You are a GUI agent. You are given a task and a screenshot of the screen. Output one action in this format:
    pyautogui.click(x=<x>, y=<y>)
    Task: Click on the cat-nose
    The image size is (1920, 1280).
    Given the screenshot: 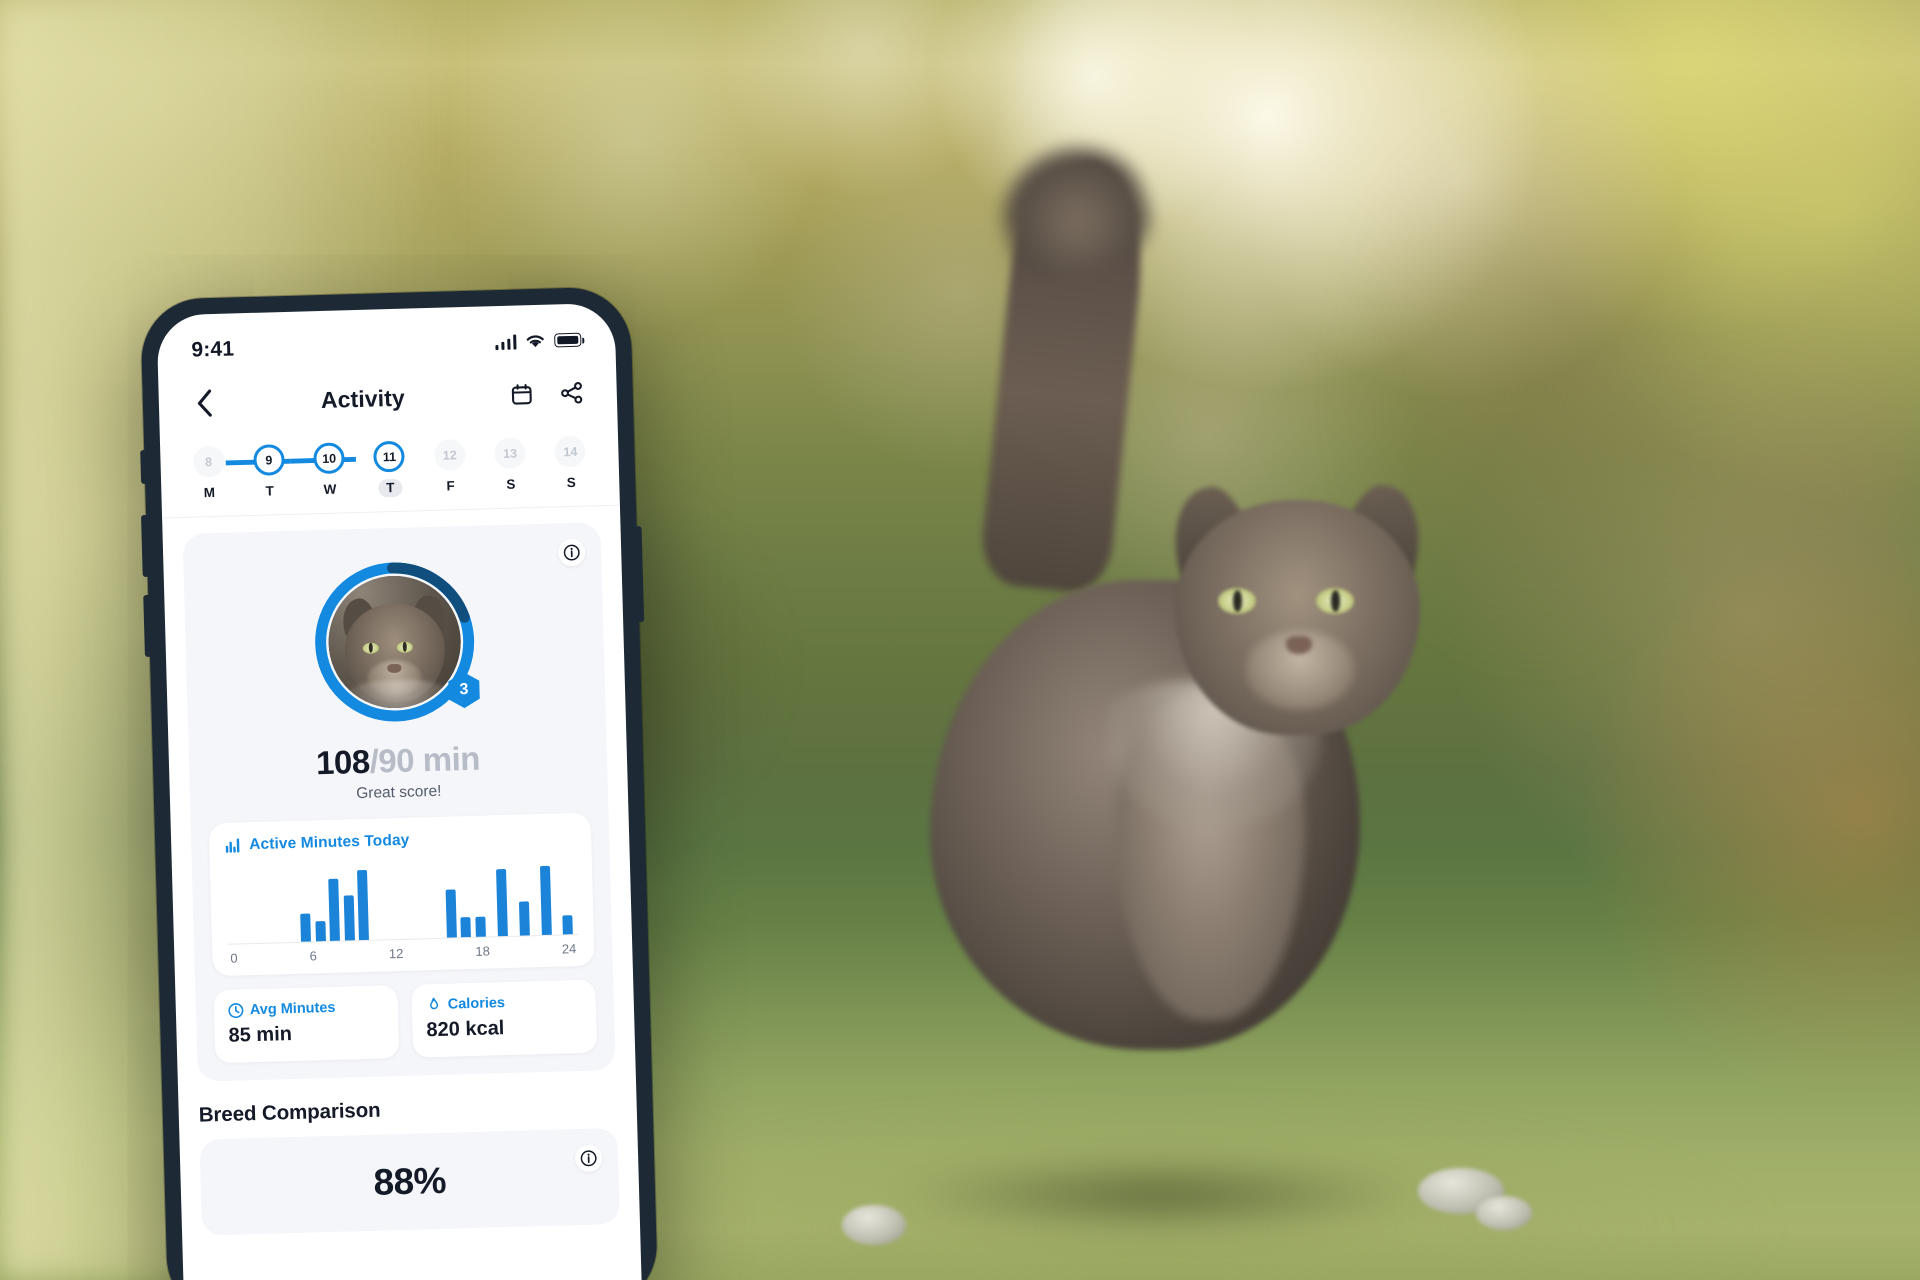 What is the action you would take?
    pyautogui.click(x=1299, y=645)
    